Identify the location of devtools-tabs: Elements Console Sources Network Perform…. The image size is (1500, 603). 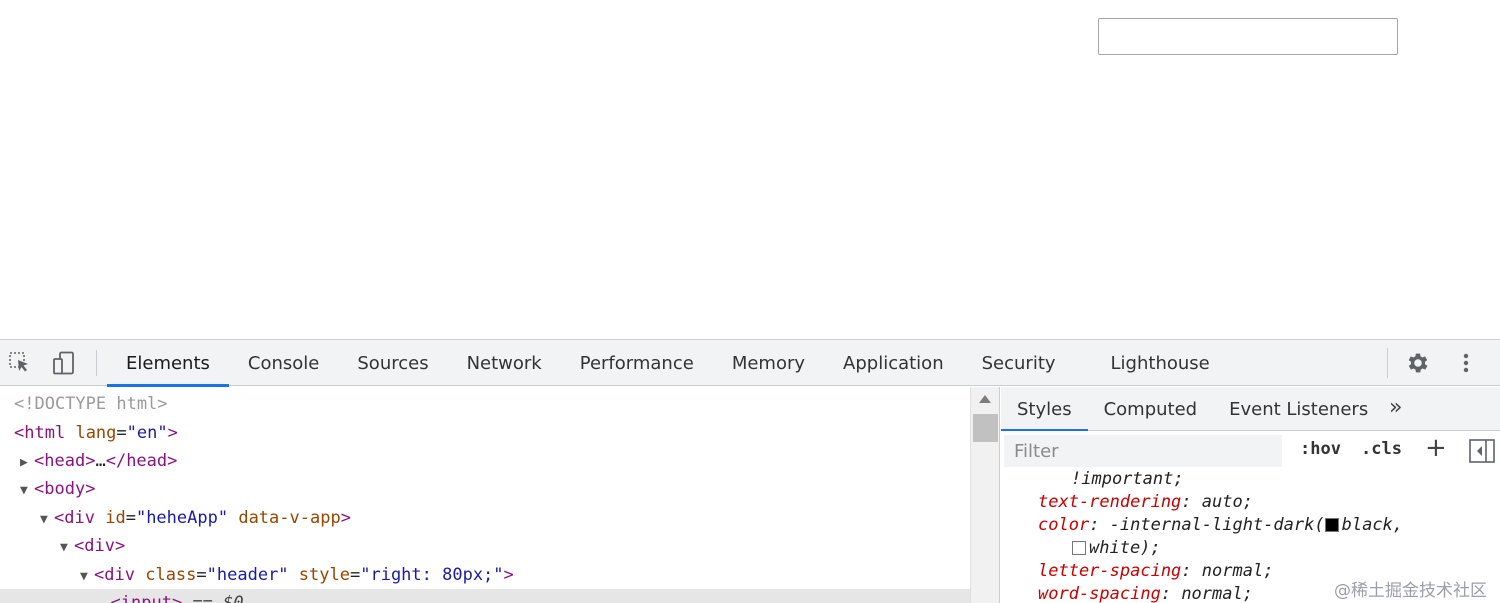
(668, 363).